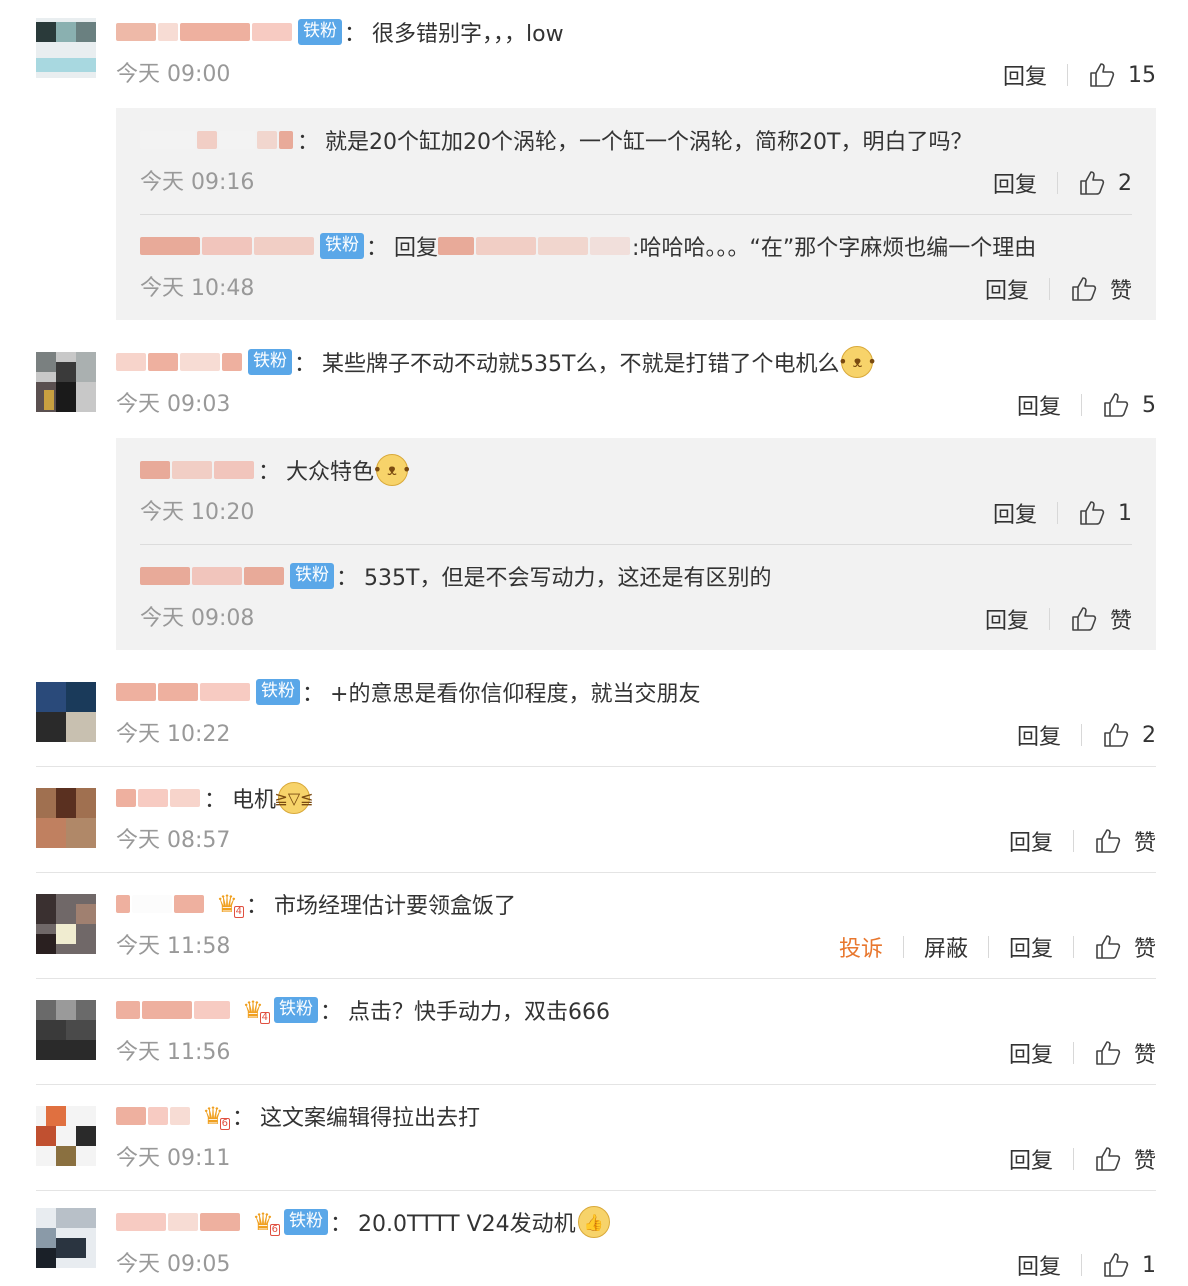 The width and height of the screenshot is (1188, 1286). Describe the element at coordinates (479, 1012) in the screenshot. I see `comment-text: 点击？快手动力，双击666` at that location.